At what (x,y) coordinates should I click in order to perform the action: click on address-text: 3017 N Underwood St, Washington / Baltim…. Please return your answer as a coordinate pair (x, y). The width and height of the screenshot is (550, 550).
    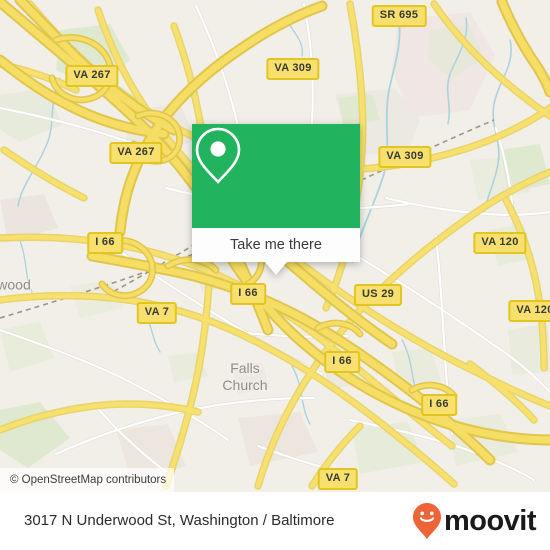
    Looking at the image, I should click on (179, 520).